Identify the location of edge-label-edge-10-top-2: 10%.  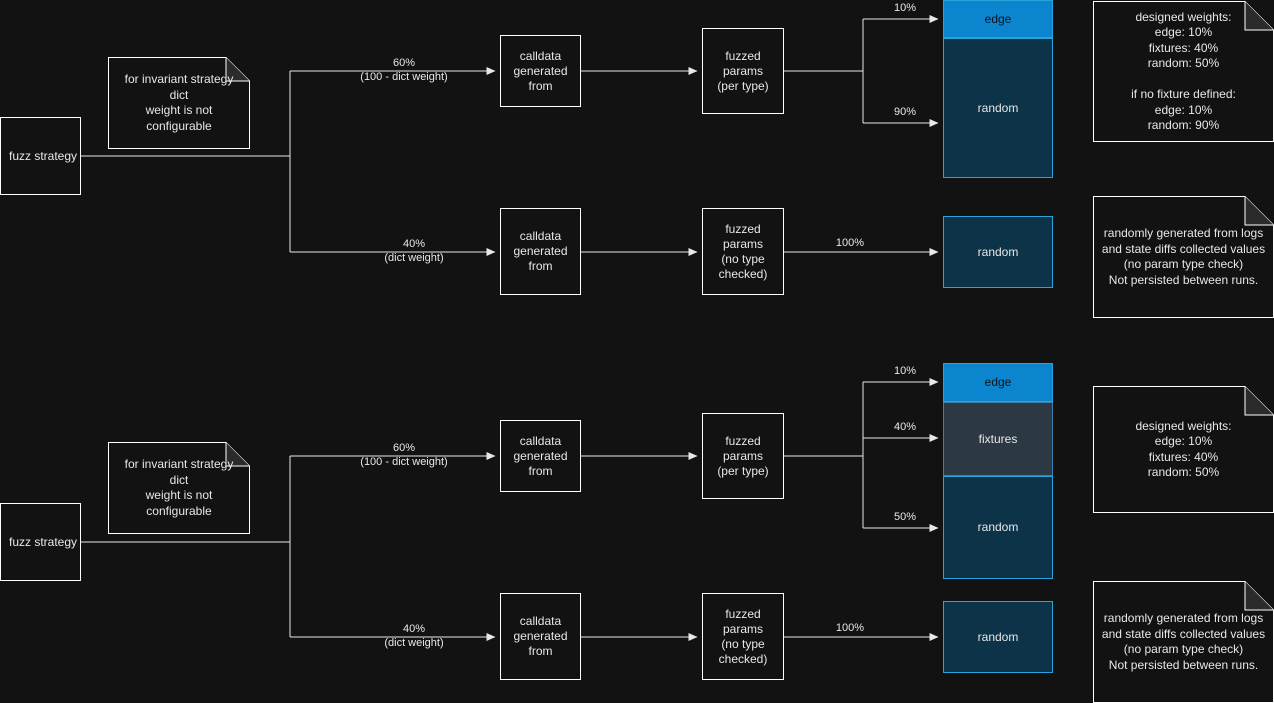
(905, 371).